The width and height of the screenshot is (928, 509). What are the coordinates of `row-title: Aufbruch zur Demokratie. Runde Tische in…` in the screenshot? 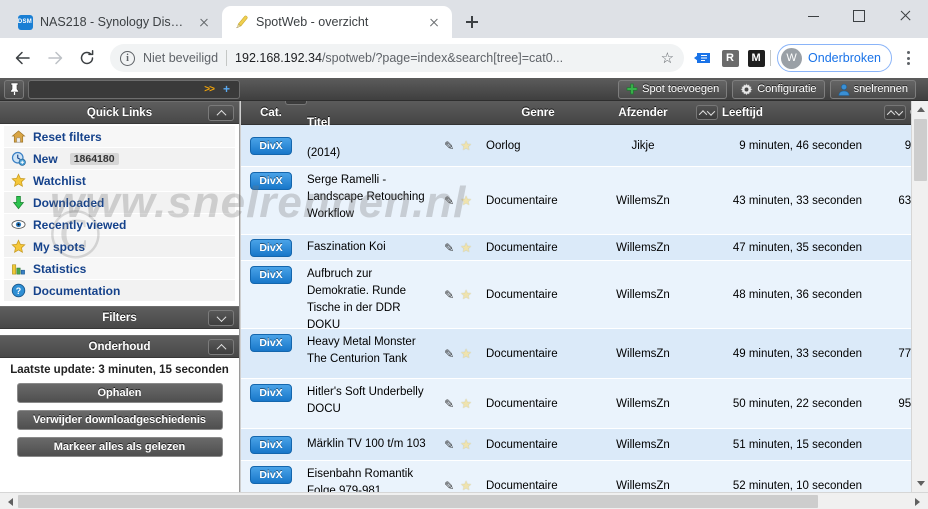 It's located at (368, 296).